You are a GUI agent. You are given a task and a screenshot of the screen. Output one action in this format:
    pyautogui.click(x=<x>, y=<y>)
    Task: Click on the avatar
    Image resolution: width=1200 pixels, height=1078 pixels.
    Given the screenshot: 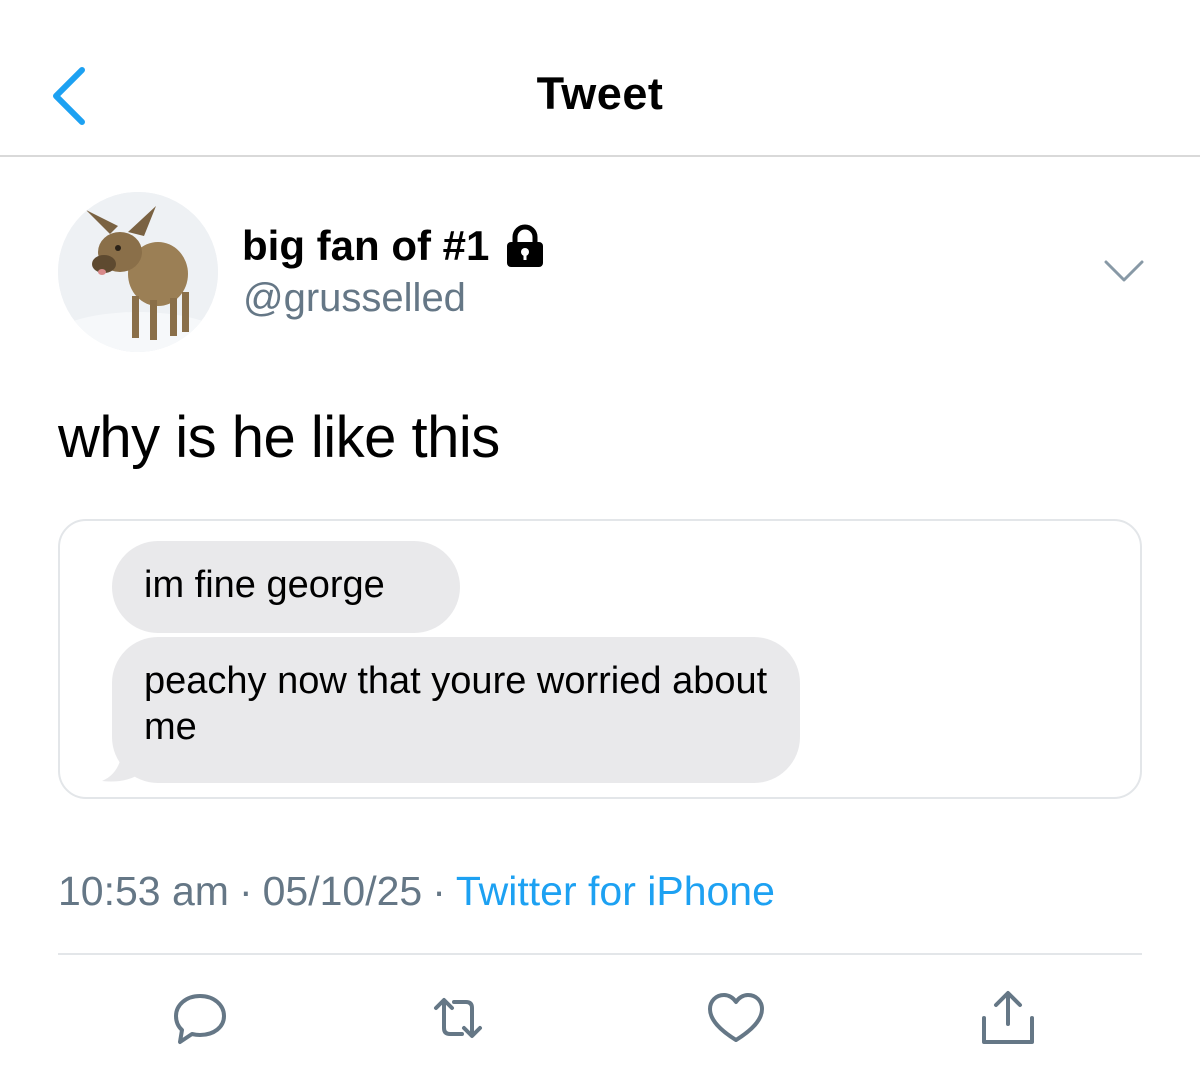 What is the action you would take?
    pyautogui.click(x=138, y=272)
    